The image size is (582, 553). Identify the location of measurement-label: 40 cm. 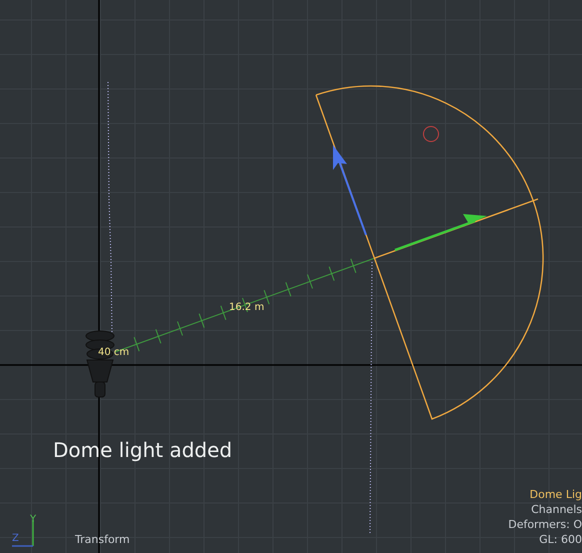
(114, 353).